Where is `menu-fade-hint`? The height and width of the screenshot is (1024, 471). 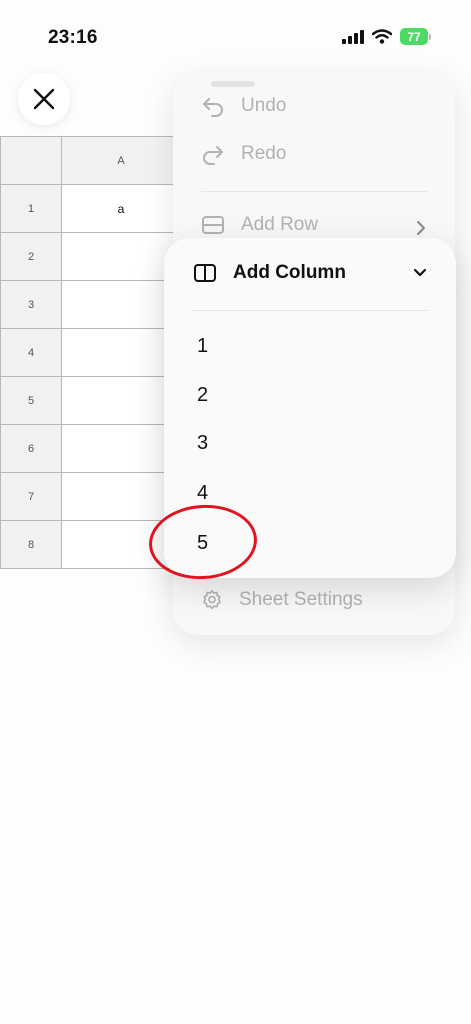
menu-fade-hint is located at coordinates (233, 84).